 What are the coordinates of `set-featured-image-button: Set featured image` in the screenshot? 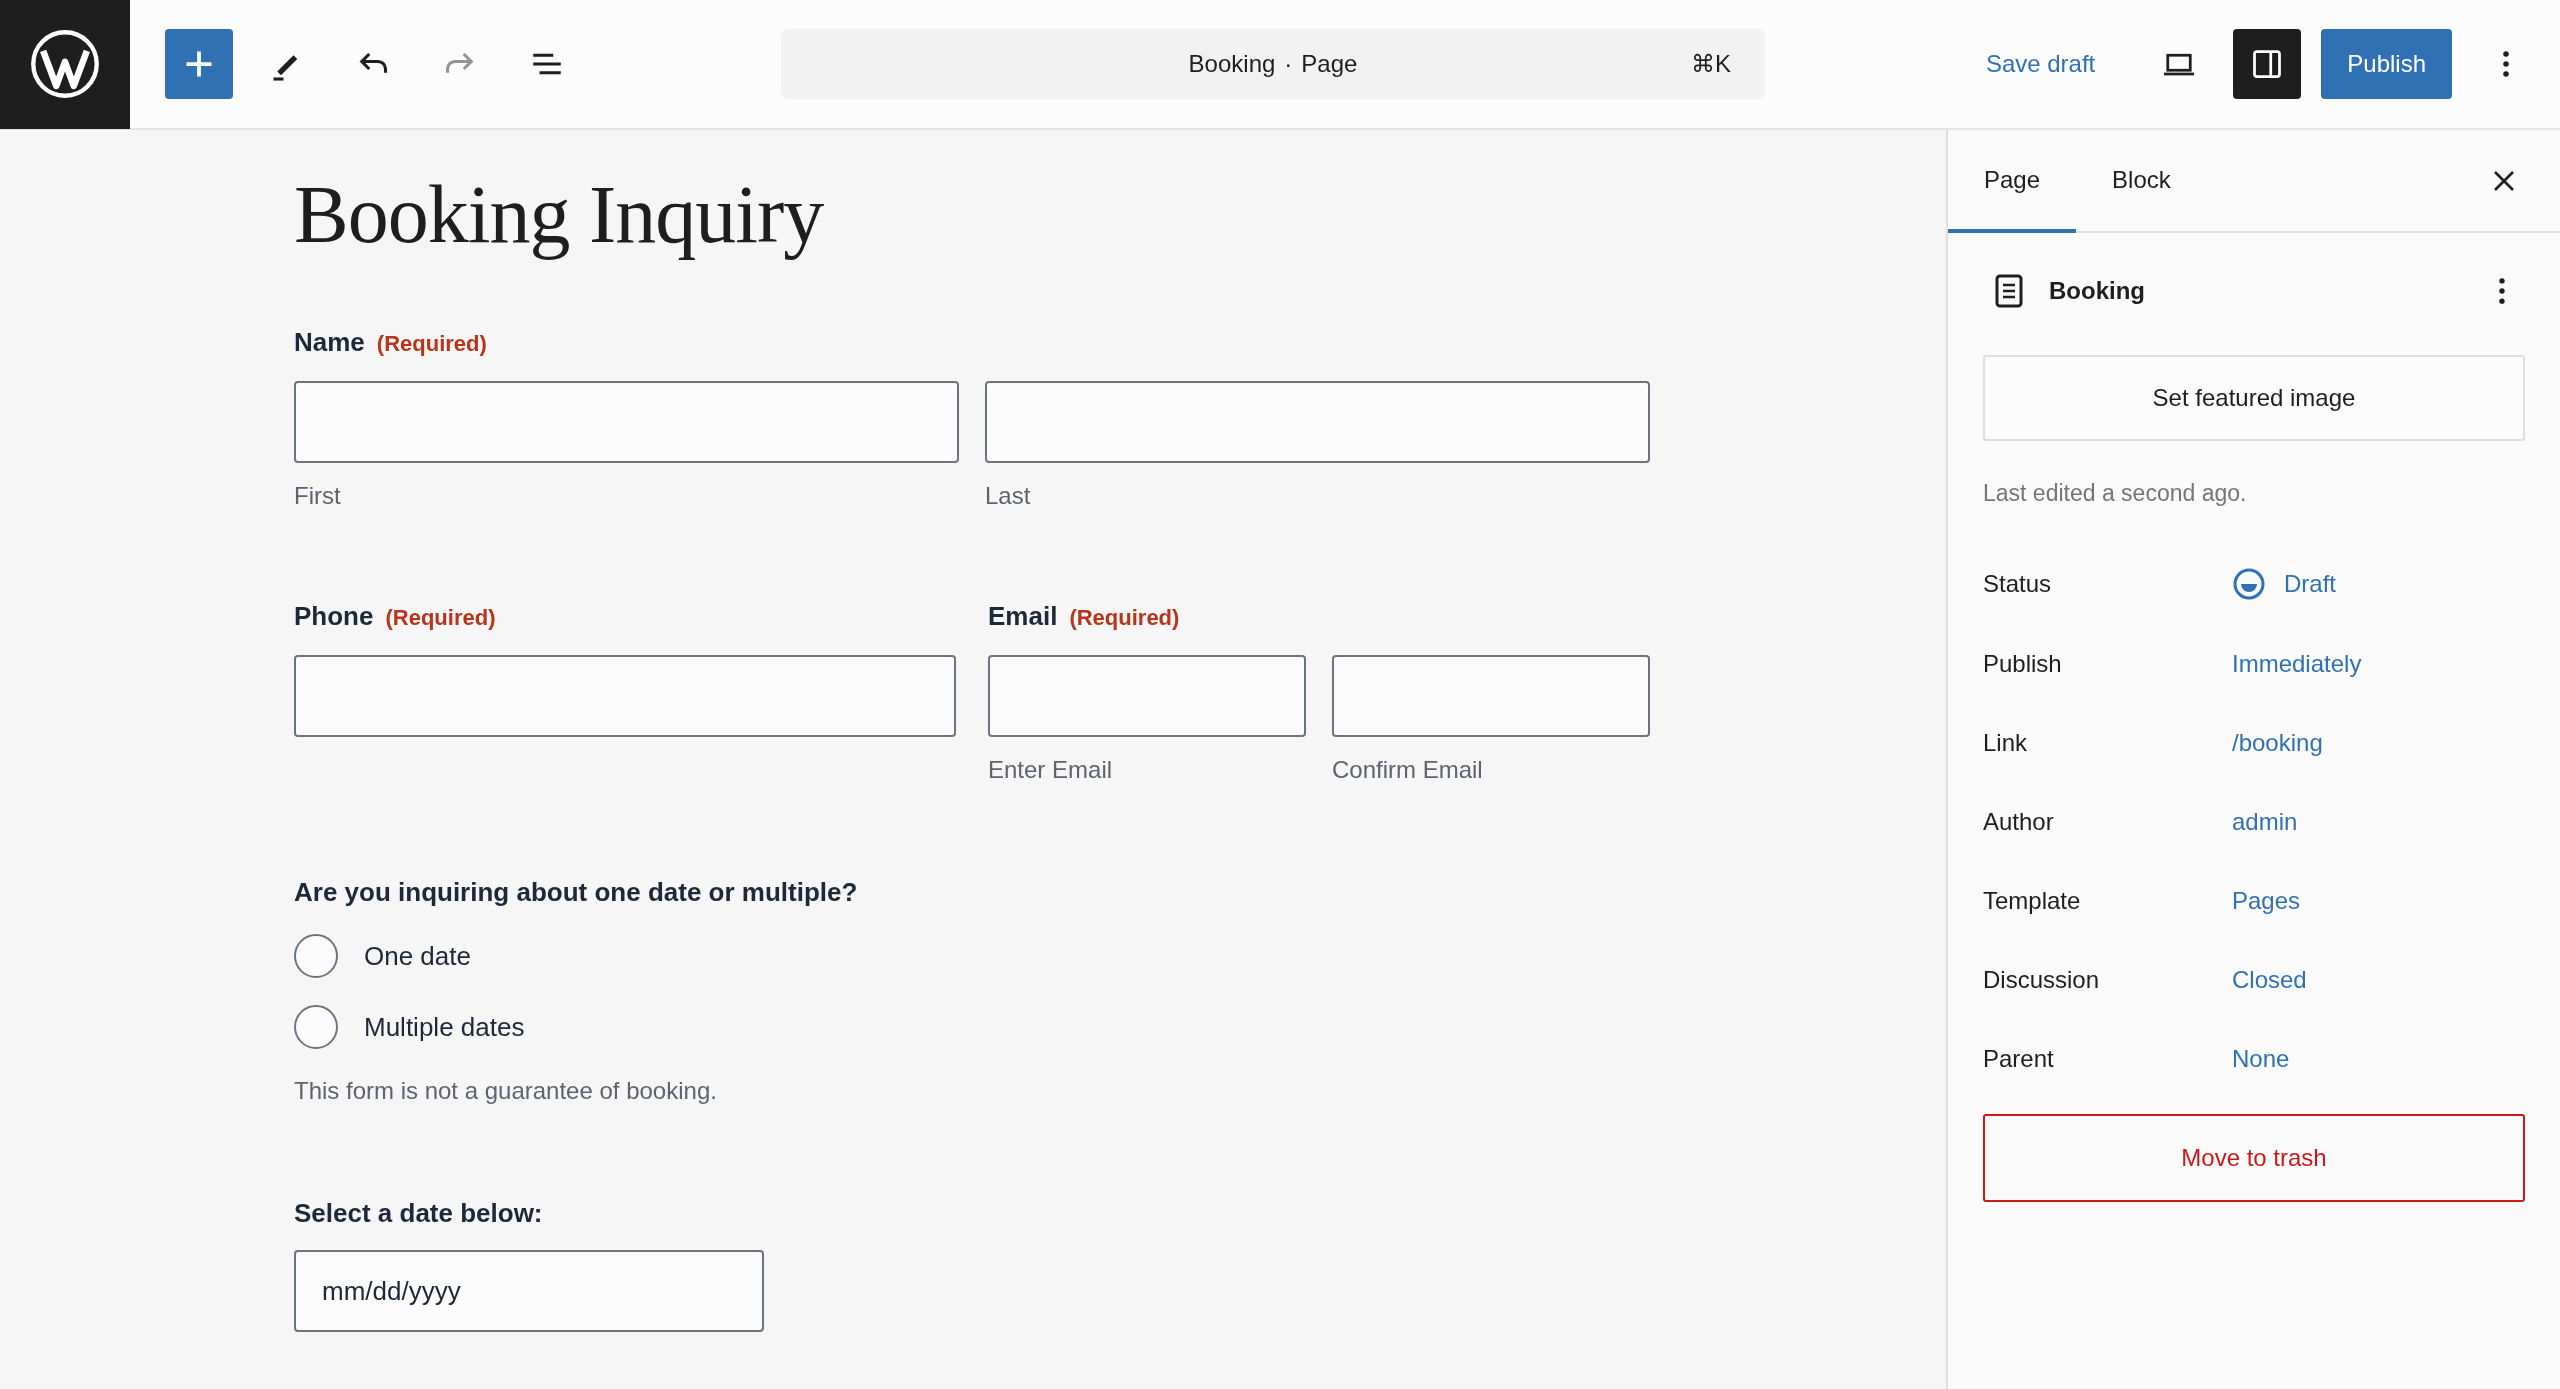 It's located at (2254, 398).